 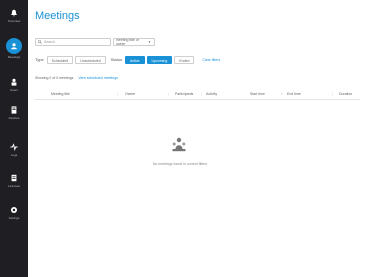 What do you see at coordinates (14, 82) in the screenshot?
I see `user-icon` at bounding box center [14, 82].